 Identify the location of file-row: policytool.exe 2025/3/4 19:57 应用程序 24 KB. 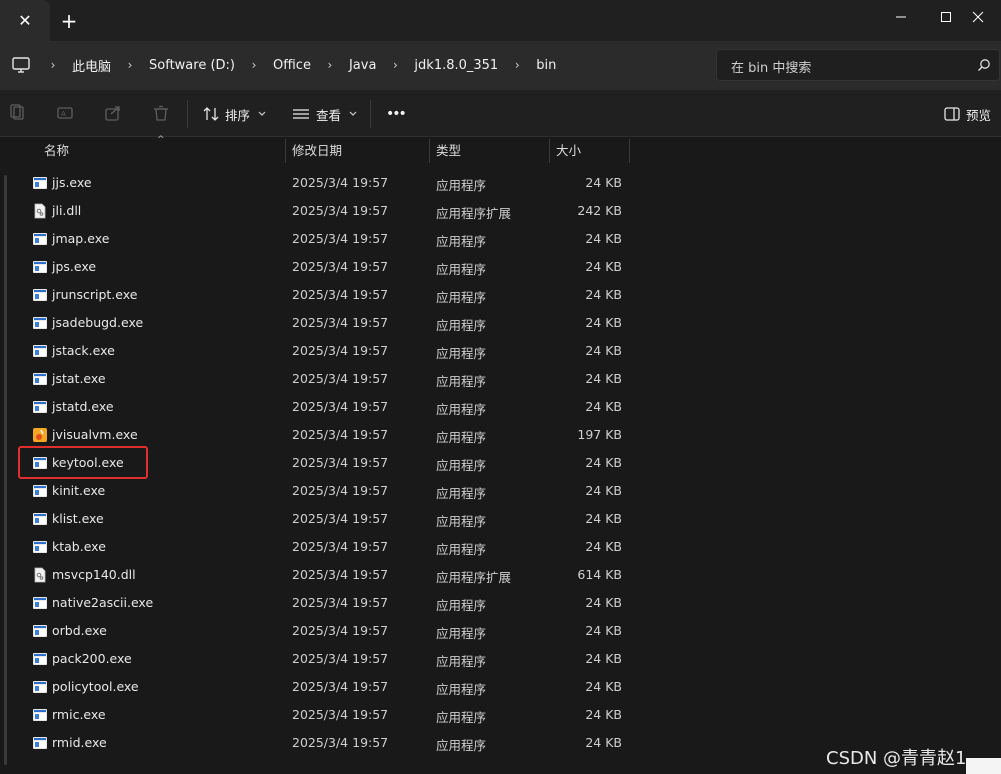
(320, 687).